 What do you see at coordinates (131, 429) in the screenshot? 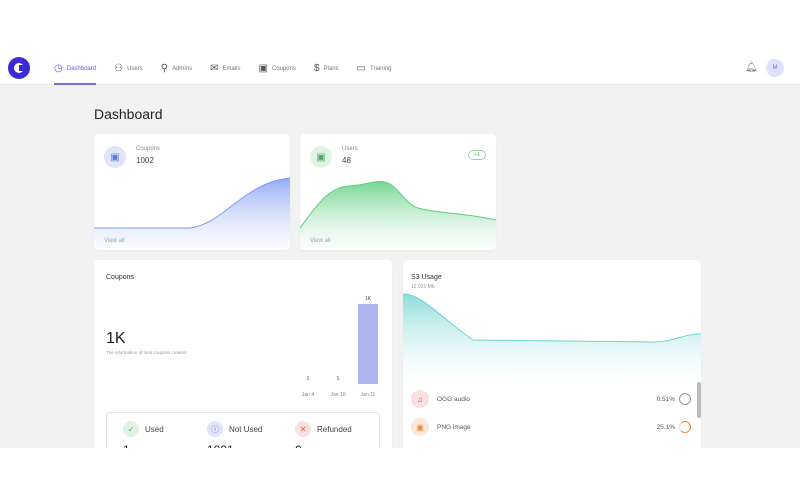
I see `check-icon: ✓` at bounding box center [131, 429].